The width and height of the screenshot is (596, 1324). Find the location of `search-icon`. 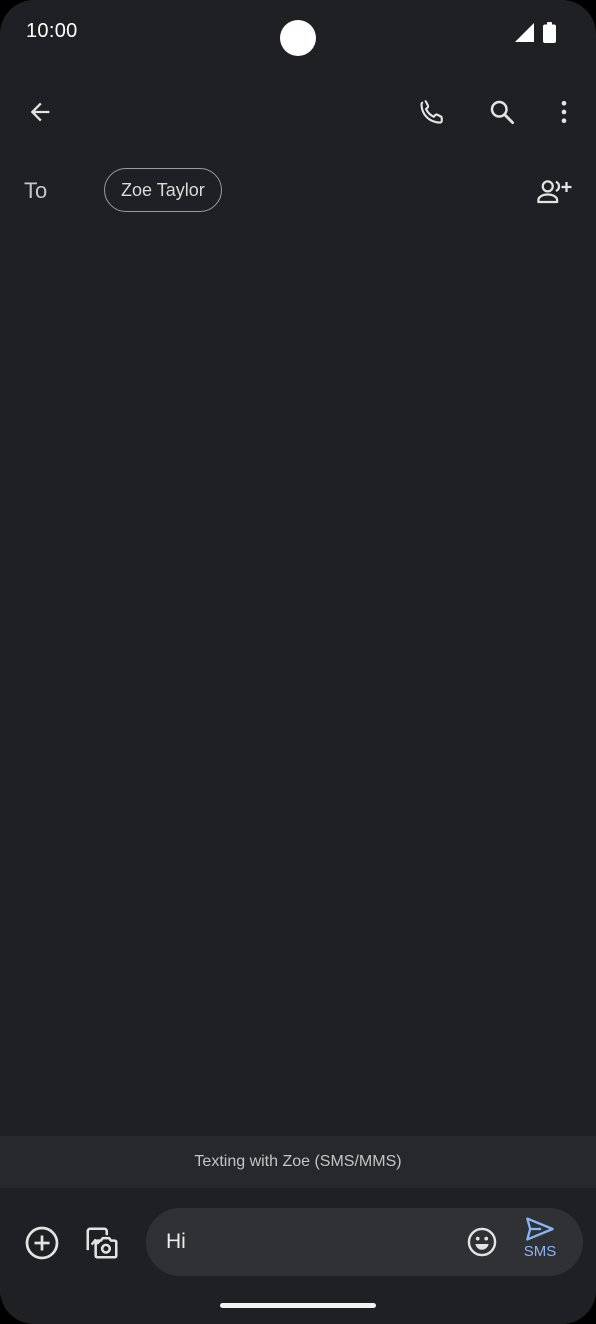

search-icon is located at coordinates (502, 112).